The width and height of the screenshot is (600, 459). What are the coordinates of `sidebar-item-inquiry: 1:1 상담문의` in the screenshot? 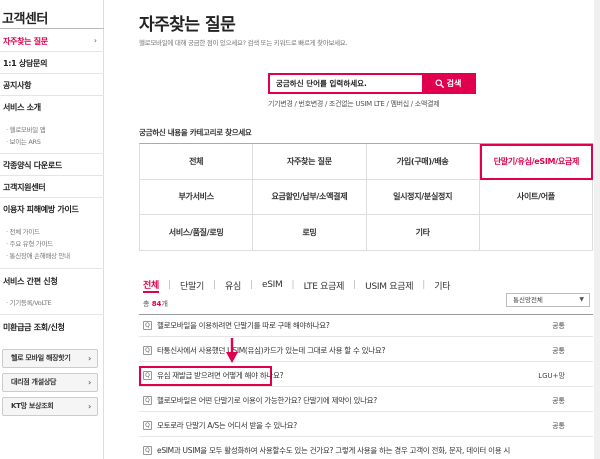 It's located at (25, 63).